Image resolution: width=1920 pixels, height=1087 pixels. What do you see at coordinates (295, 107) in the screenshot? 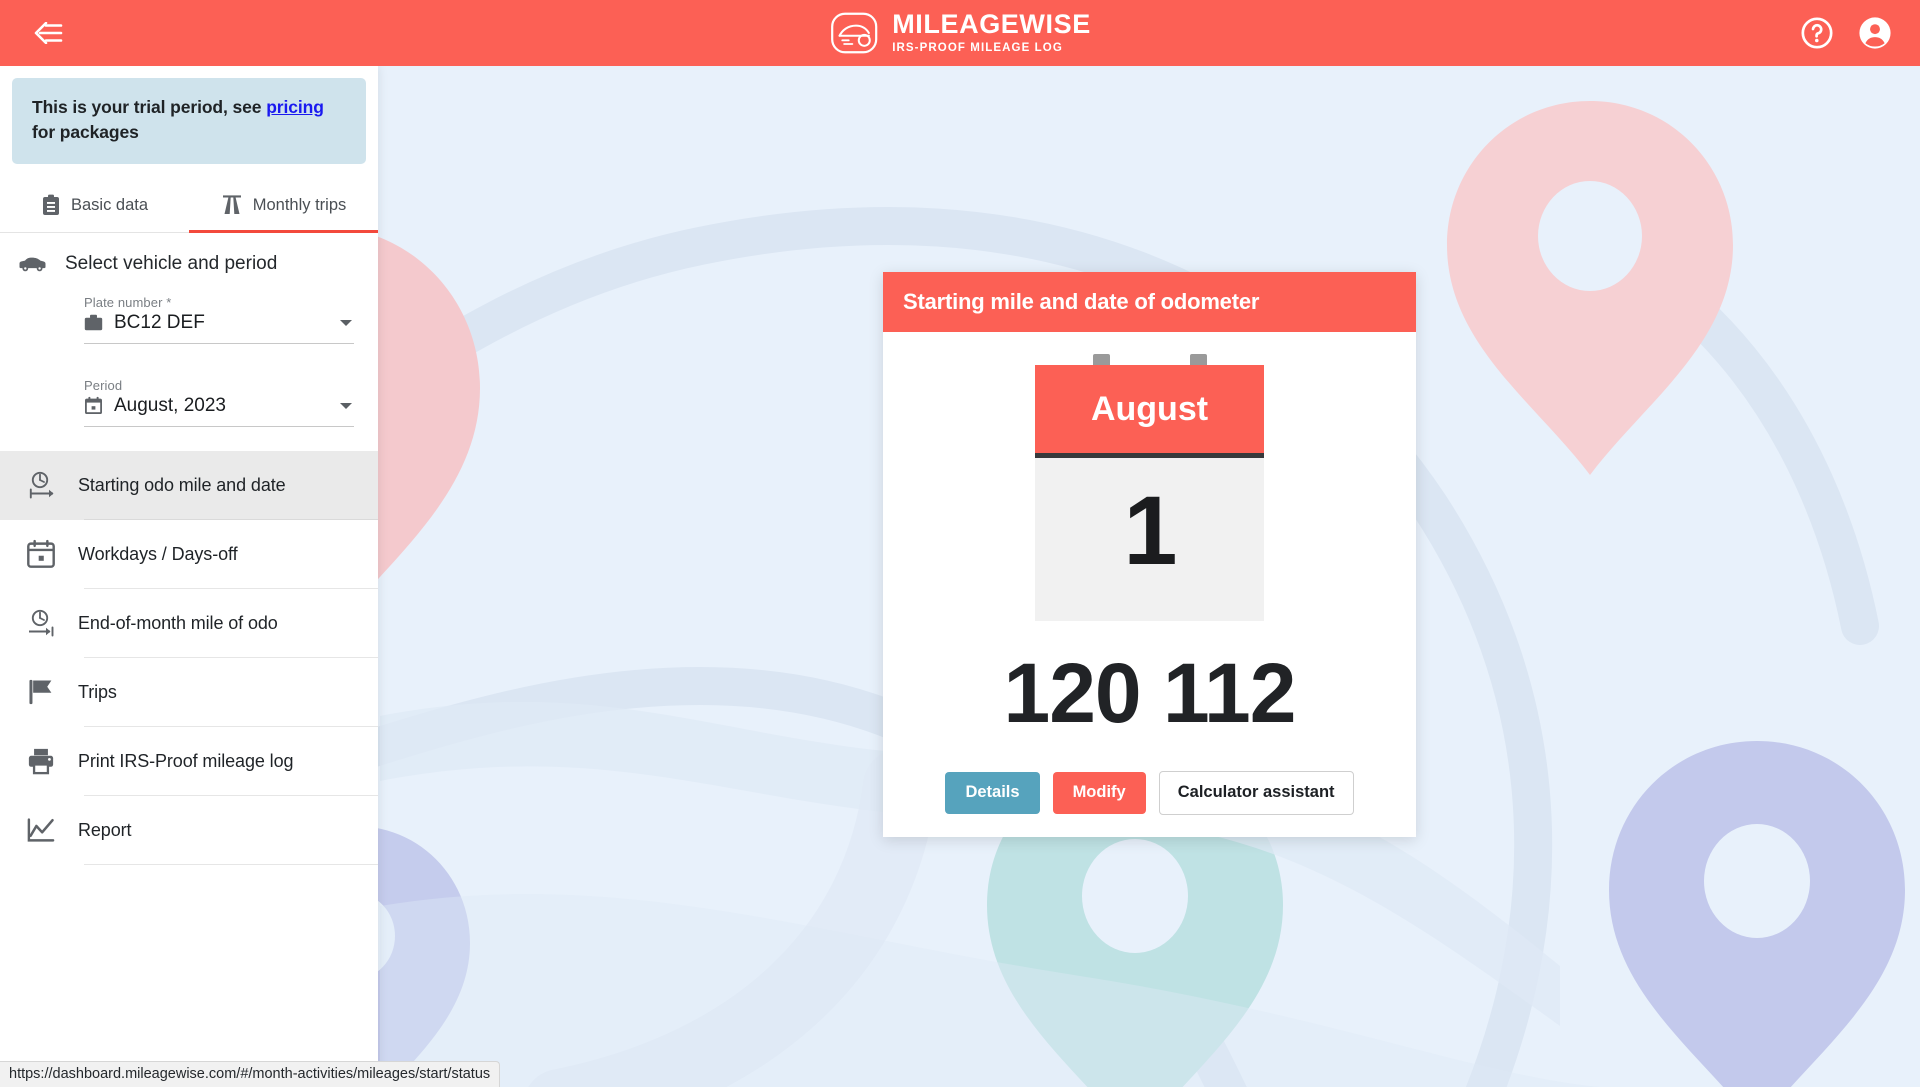
I see `pricing-link: pricing` at bounding box center [295, 107].